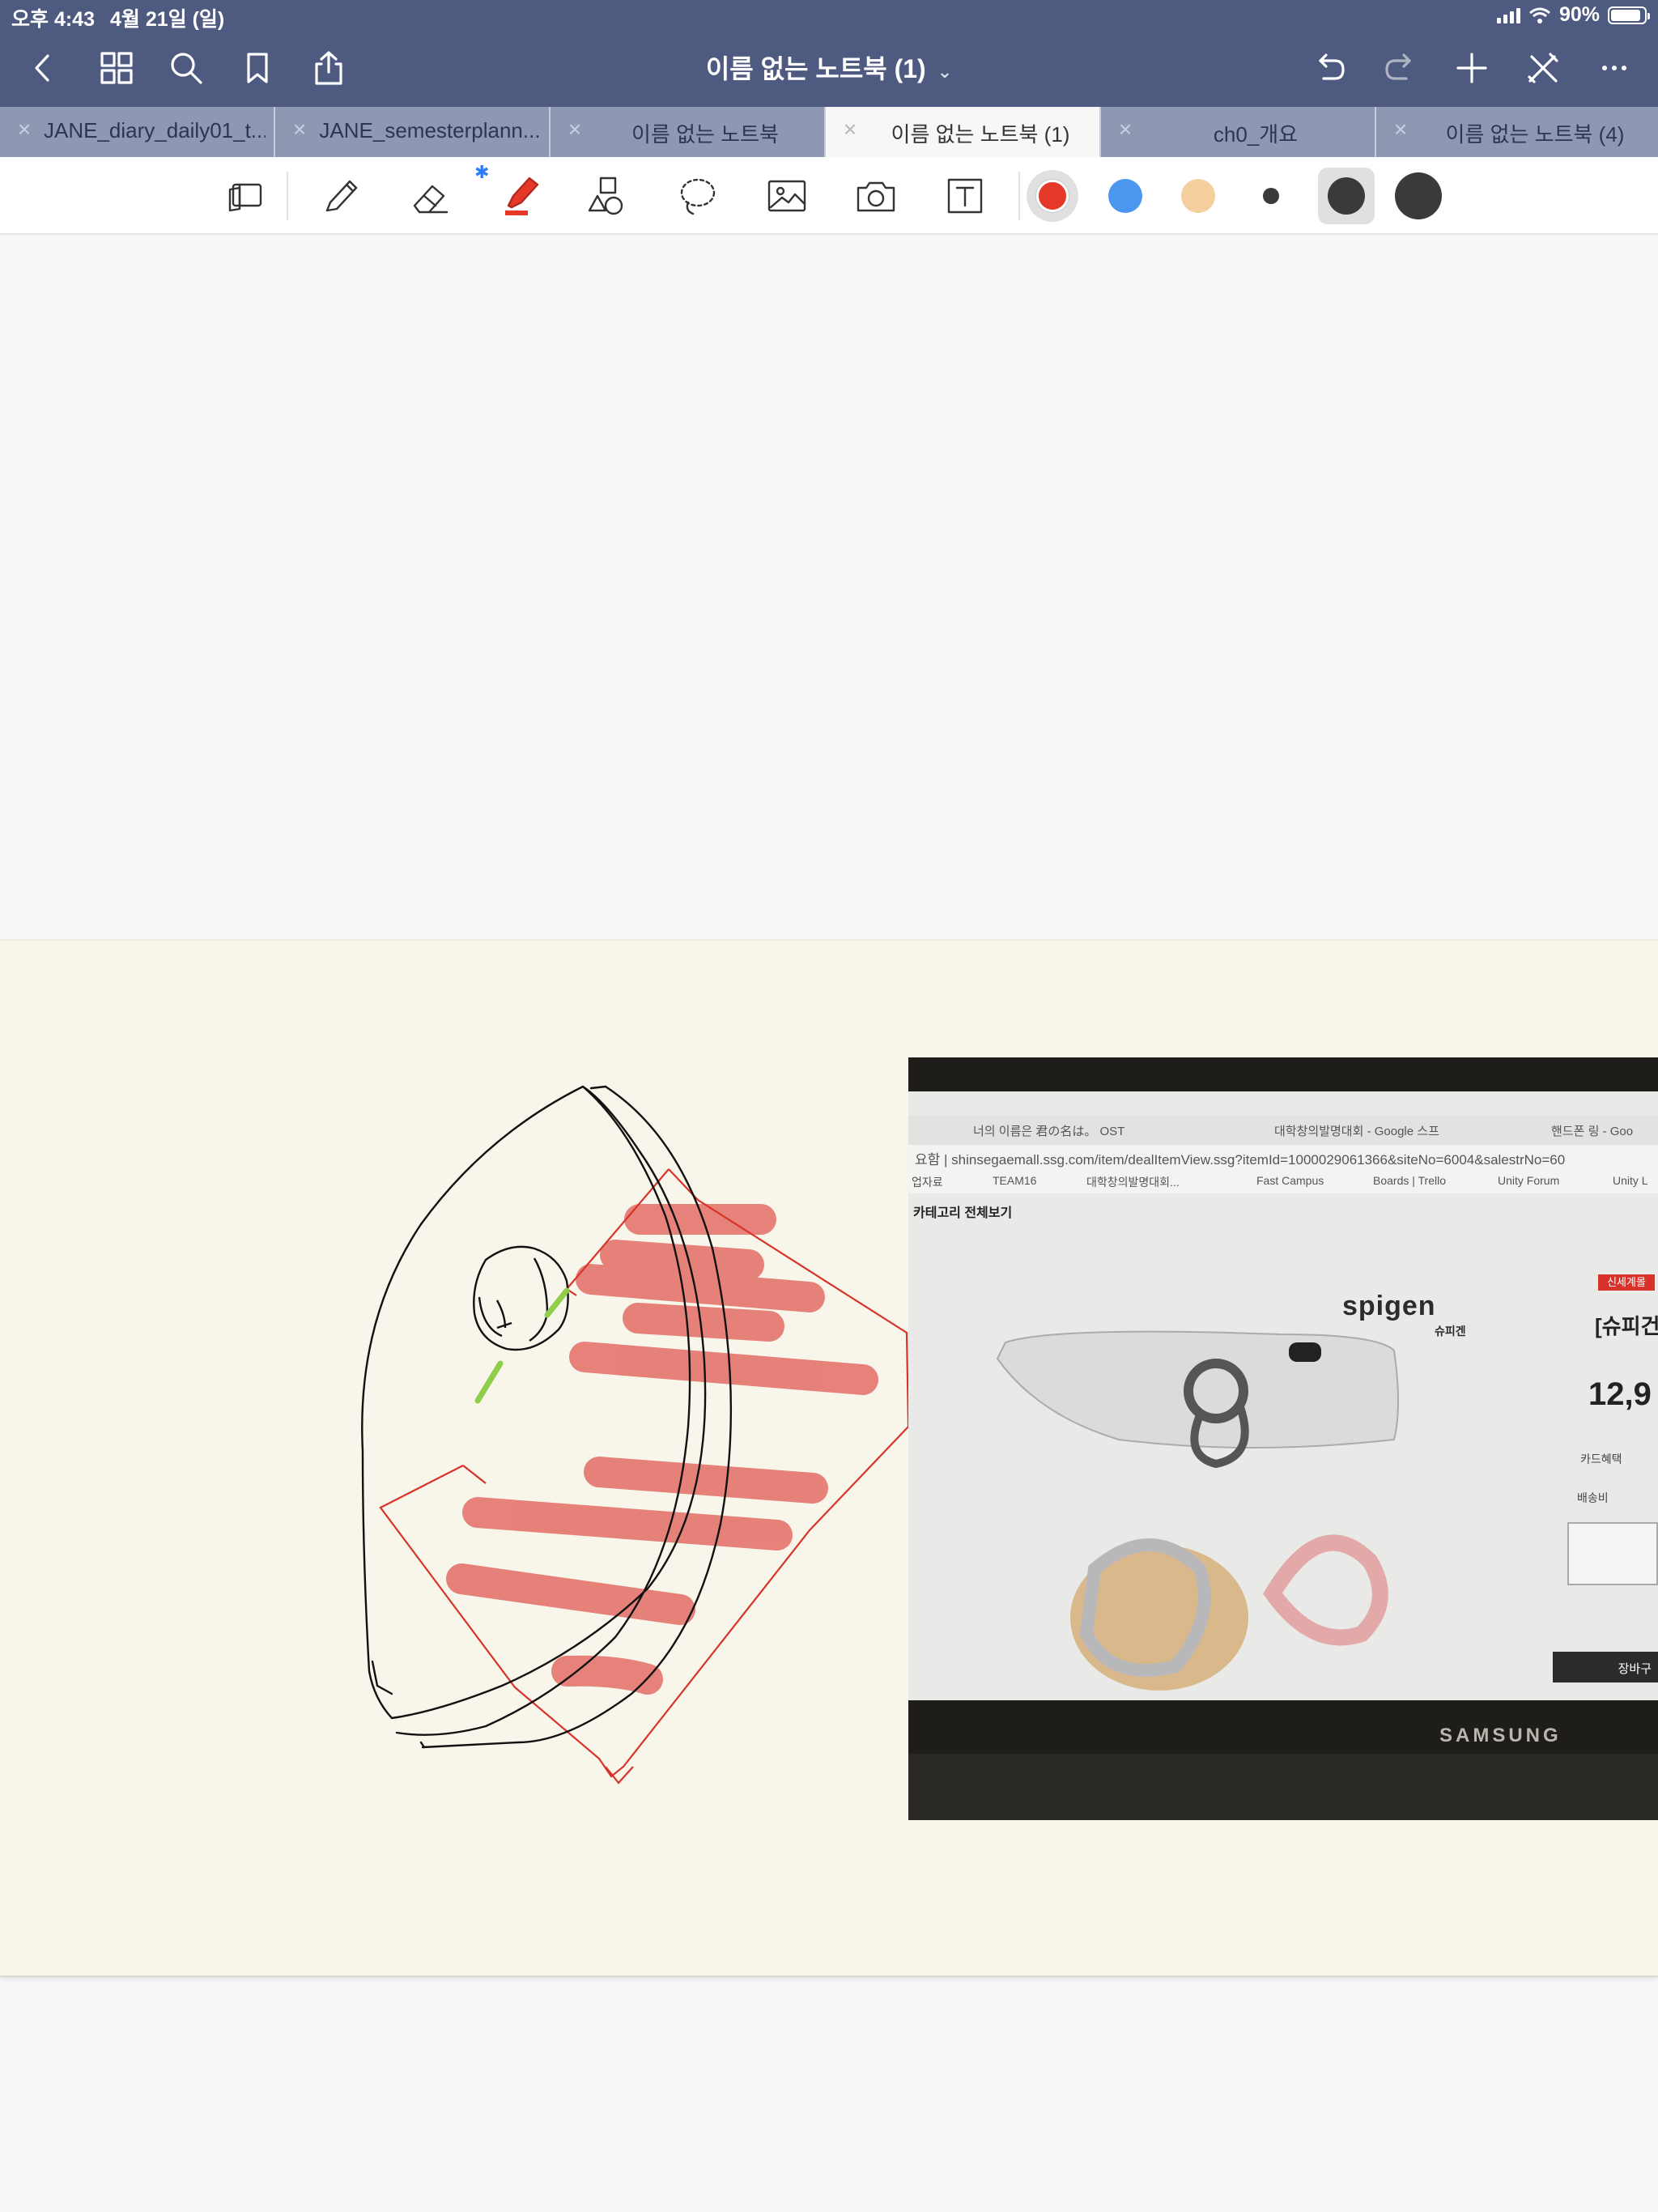  What do you see at coordinates (1256, 135) in the screenshot?
I see `tab-label: ch0_개요` at bounding box center [1256, 135].